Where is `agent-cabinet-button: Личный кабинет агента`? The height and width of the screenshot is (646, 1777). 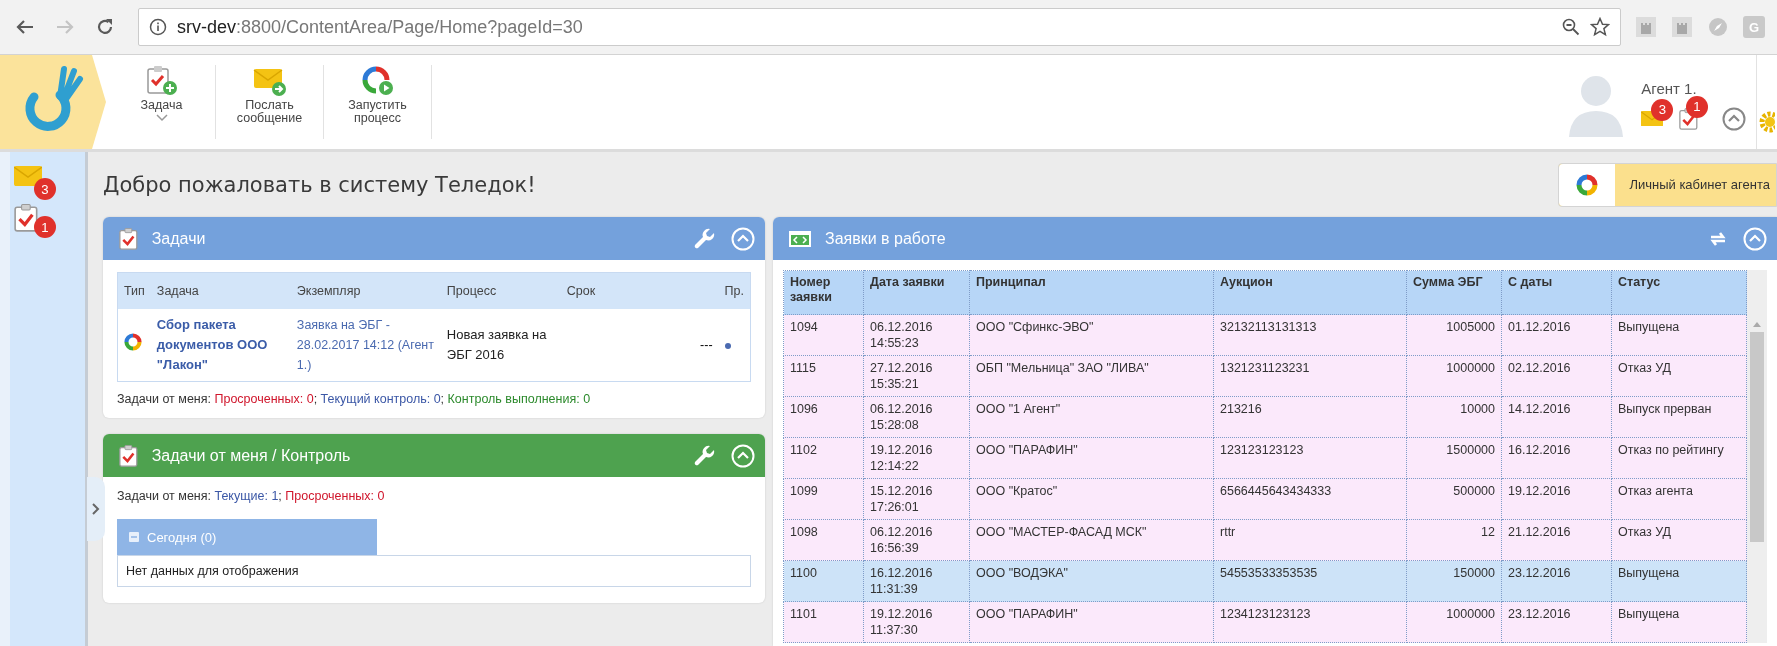 agent-cabinet-button: Личный кабинет агента is located at coordinates (1667, 184).